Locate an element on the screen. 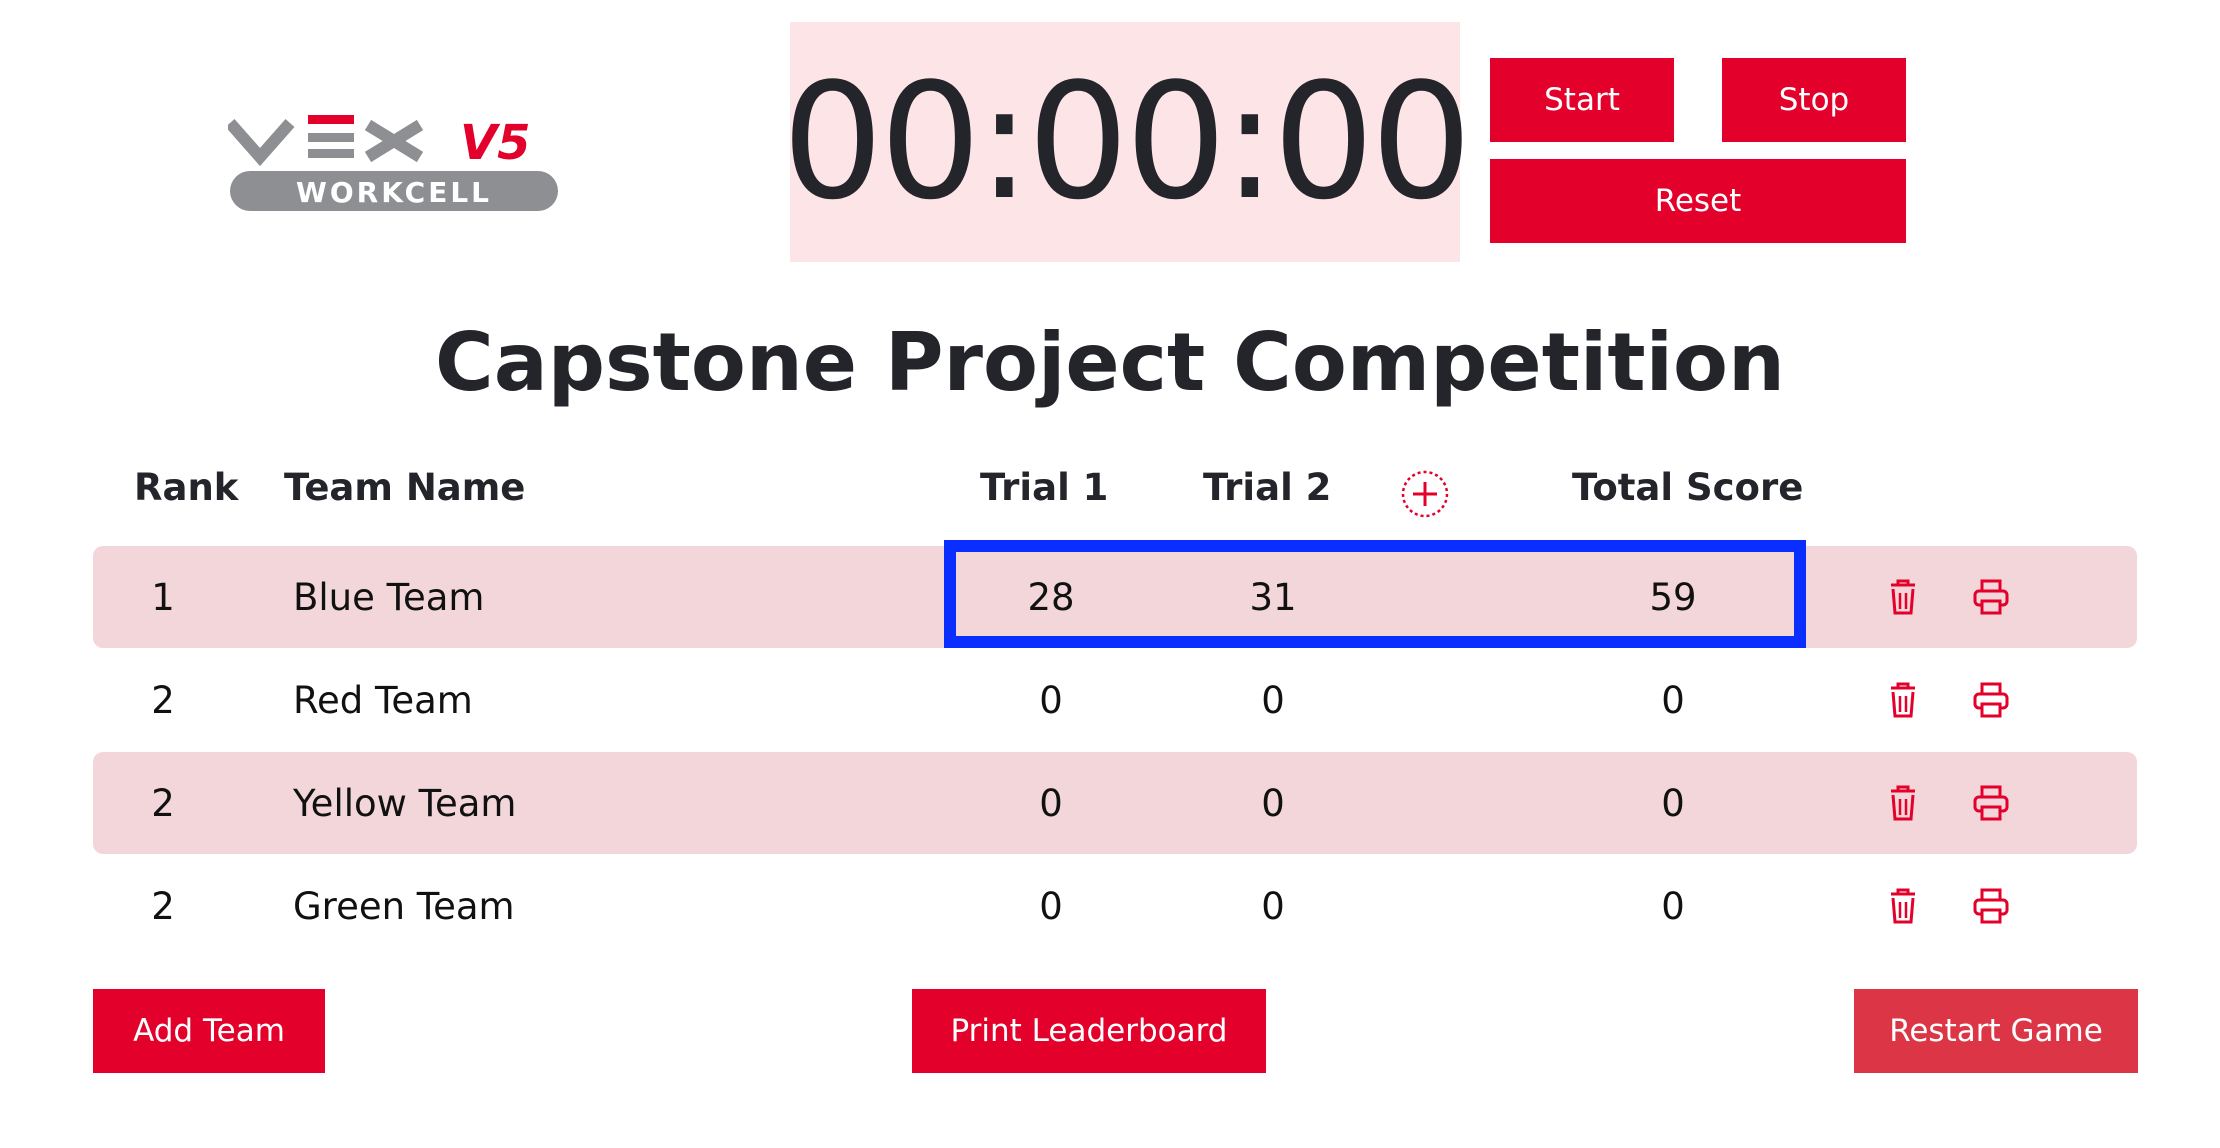 The image size is (2220, 1148). start-button: Start is located at coordinates (1582, 100).